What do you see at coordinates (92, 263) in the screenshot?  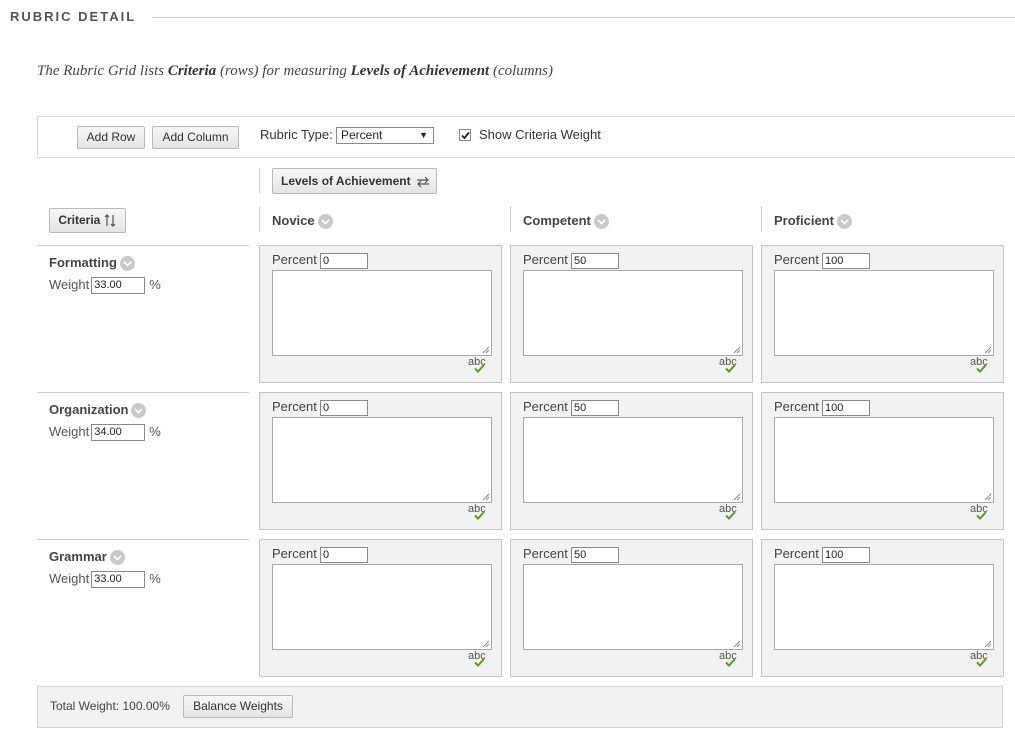 I see `criteria-name: Formatting` at bounding box center [92, 263].